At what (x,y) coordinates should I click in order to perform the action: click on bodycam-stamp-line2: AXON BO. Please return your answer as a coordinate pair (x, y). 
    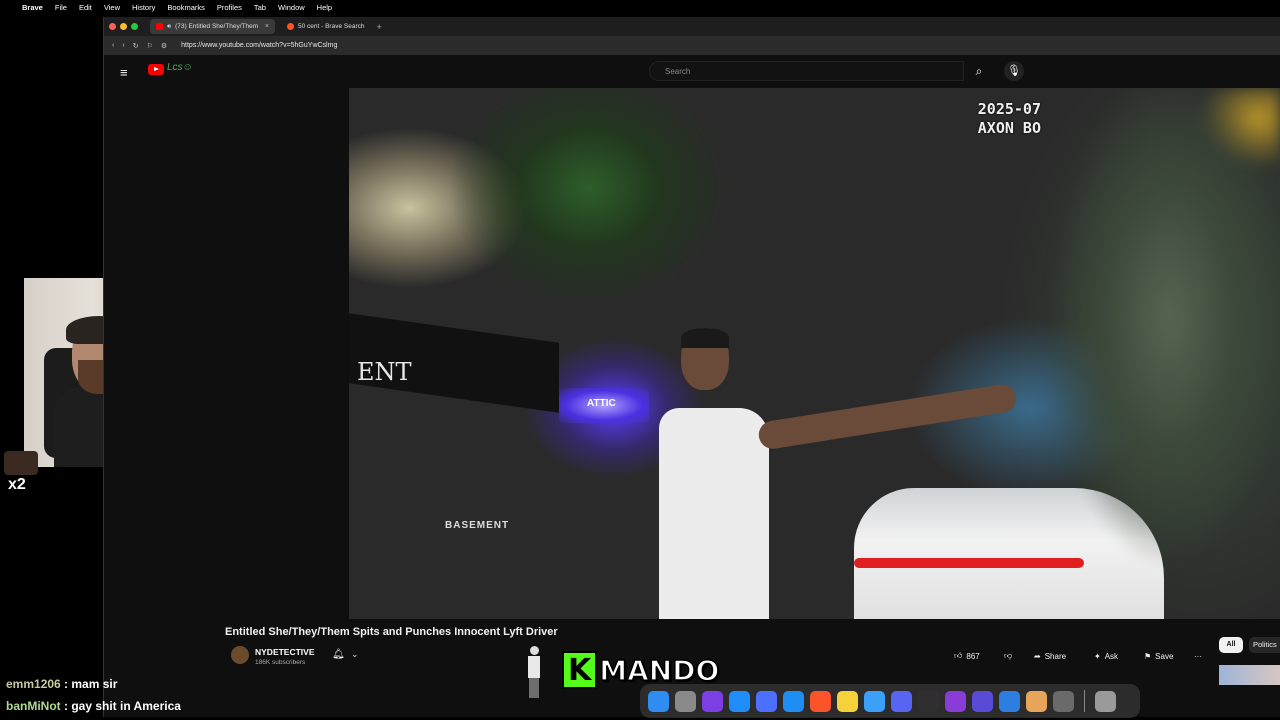
    Looking at the image, I should click on (1009, 127).